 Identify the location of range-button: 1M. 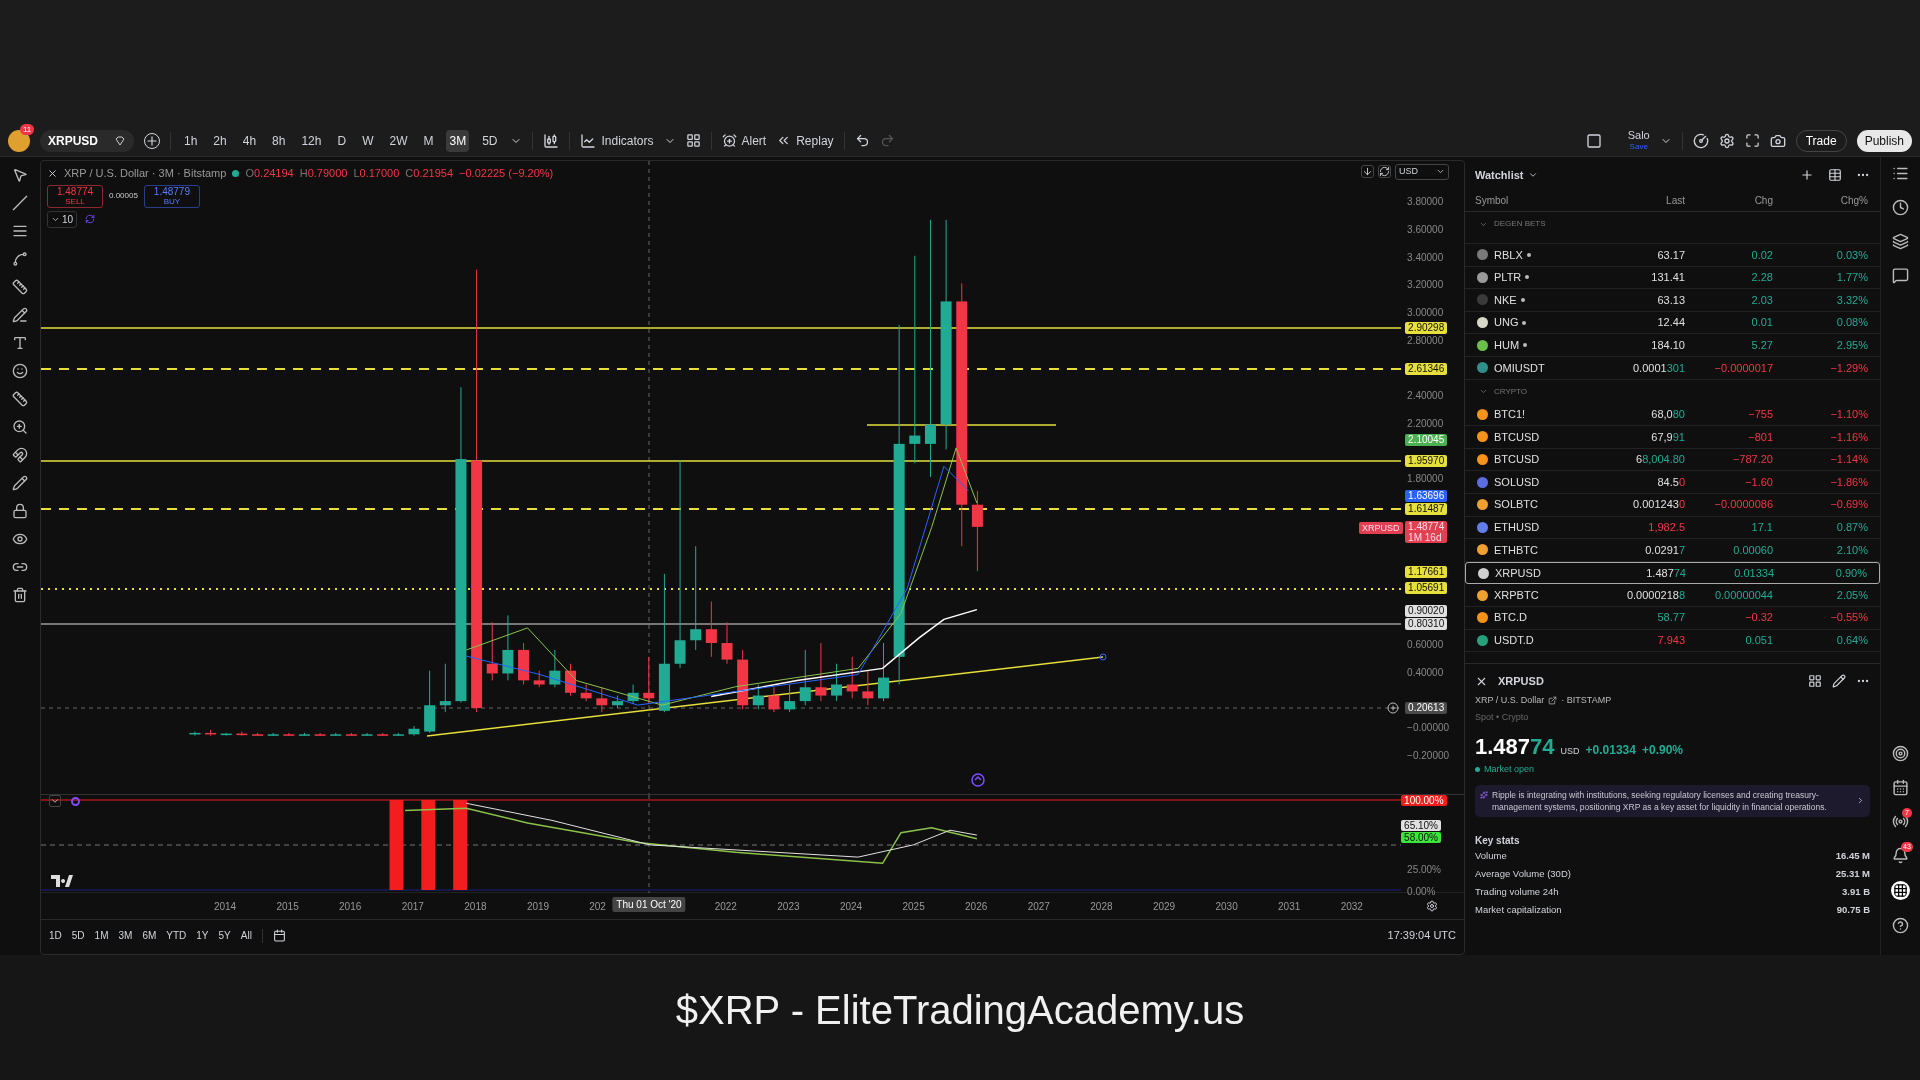
(101, 935).